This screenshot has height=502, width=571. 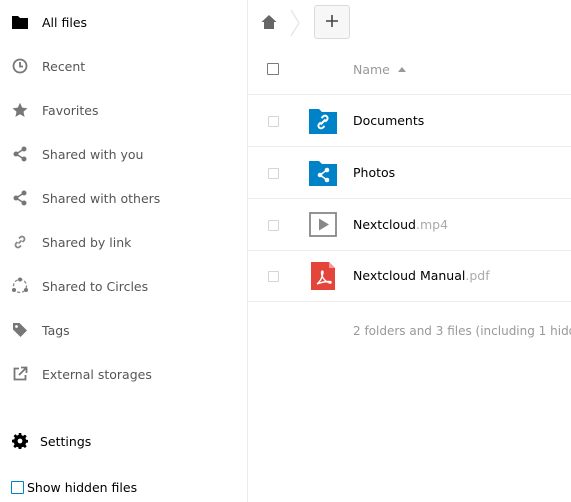 I want to click on sidebar-item-shared-by-link: Shared by link, so click(x=123, y=242).